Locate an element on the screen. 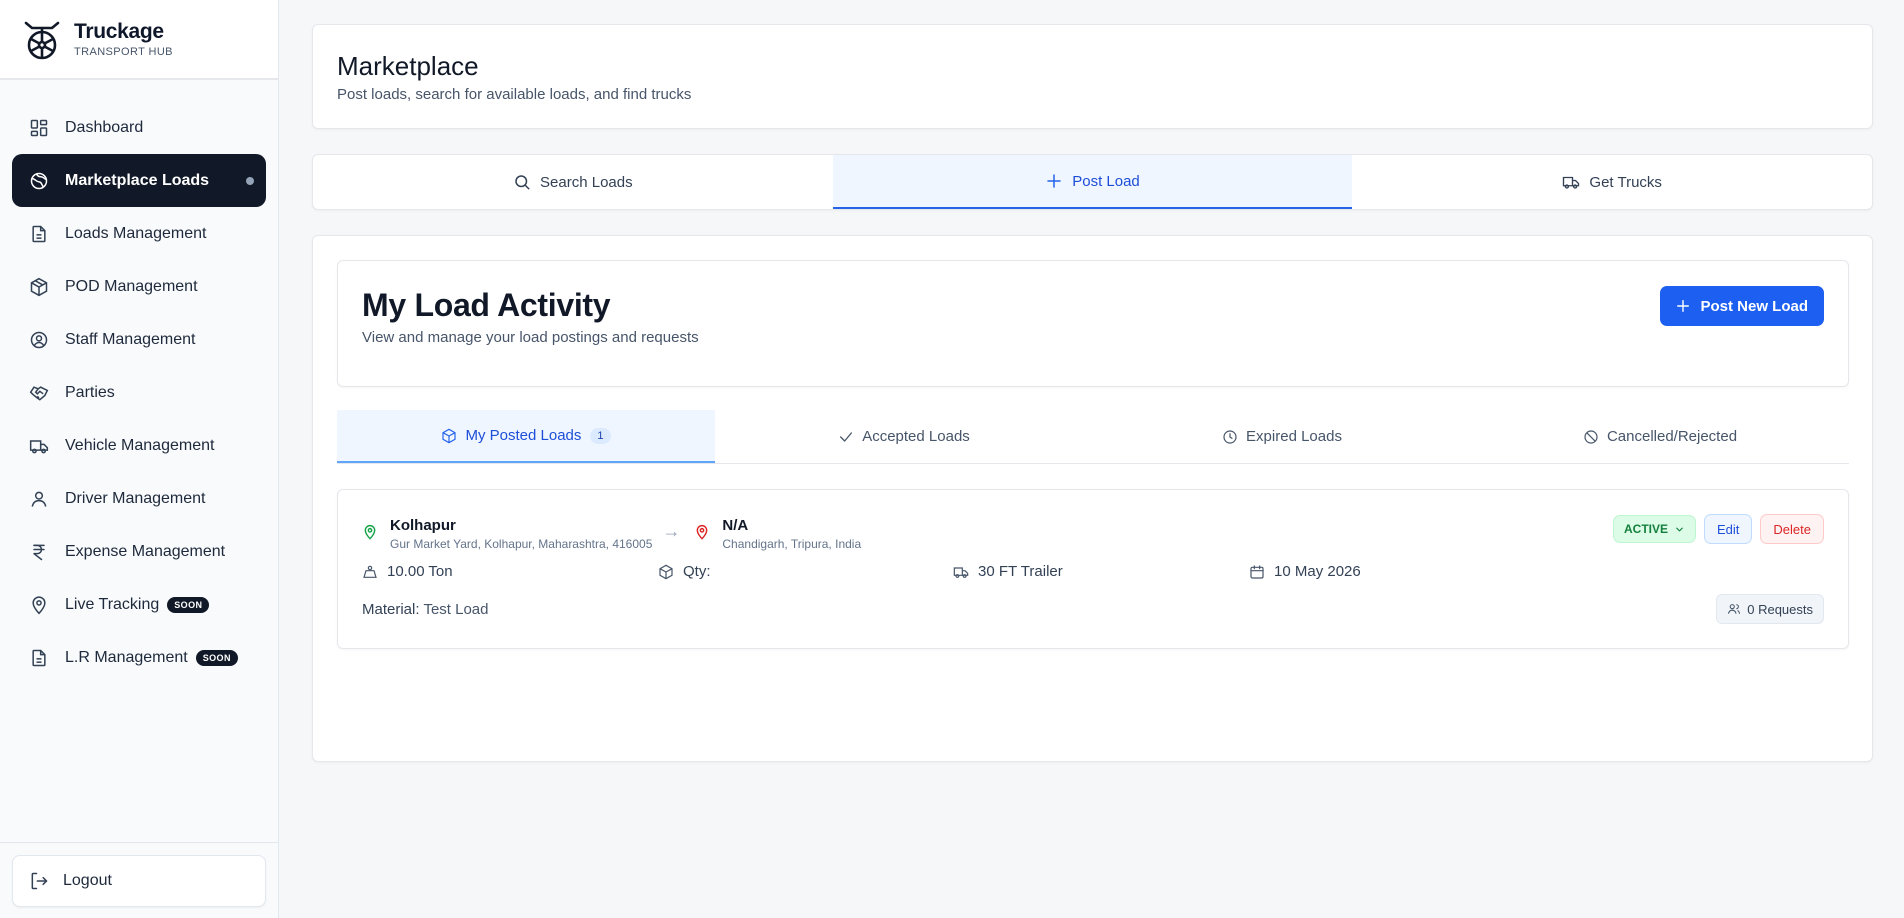 Image resolution: width=1904 pixels, height=918 pixels. ban-icon is located at coordinates (1591, 436).